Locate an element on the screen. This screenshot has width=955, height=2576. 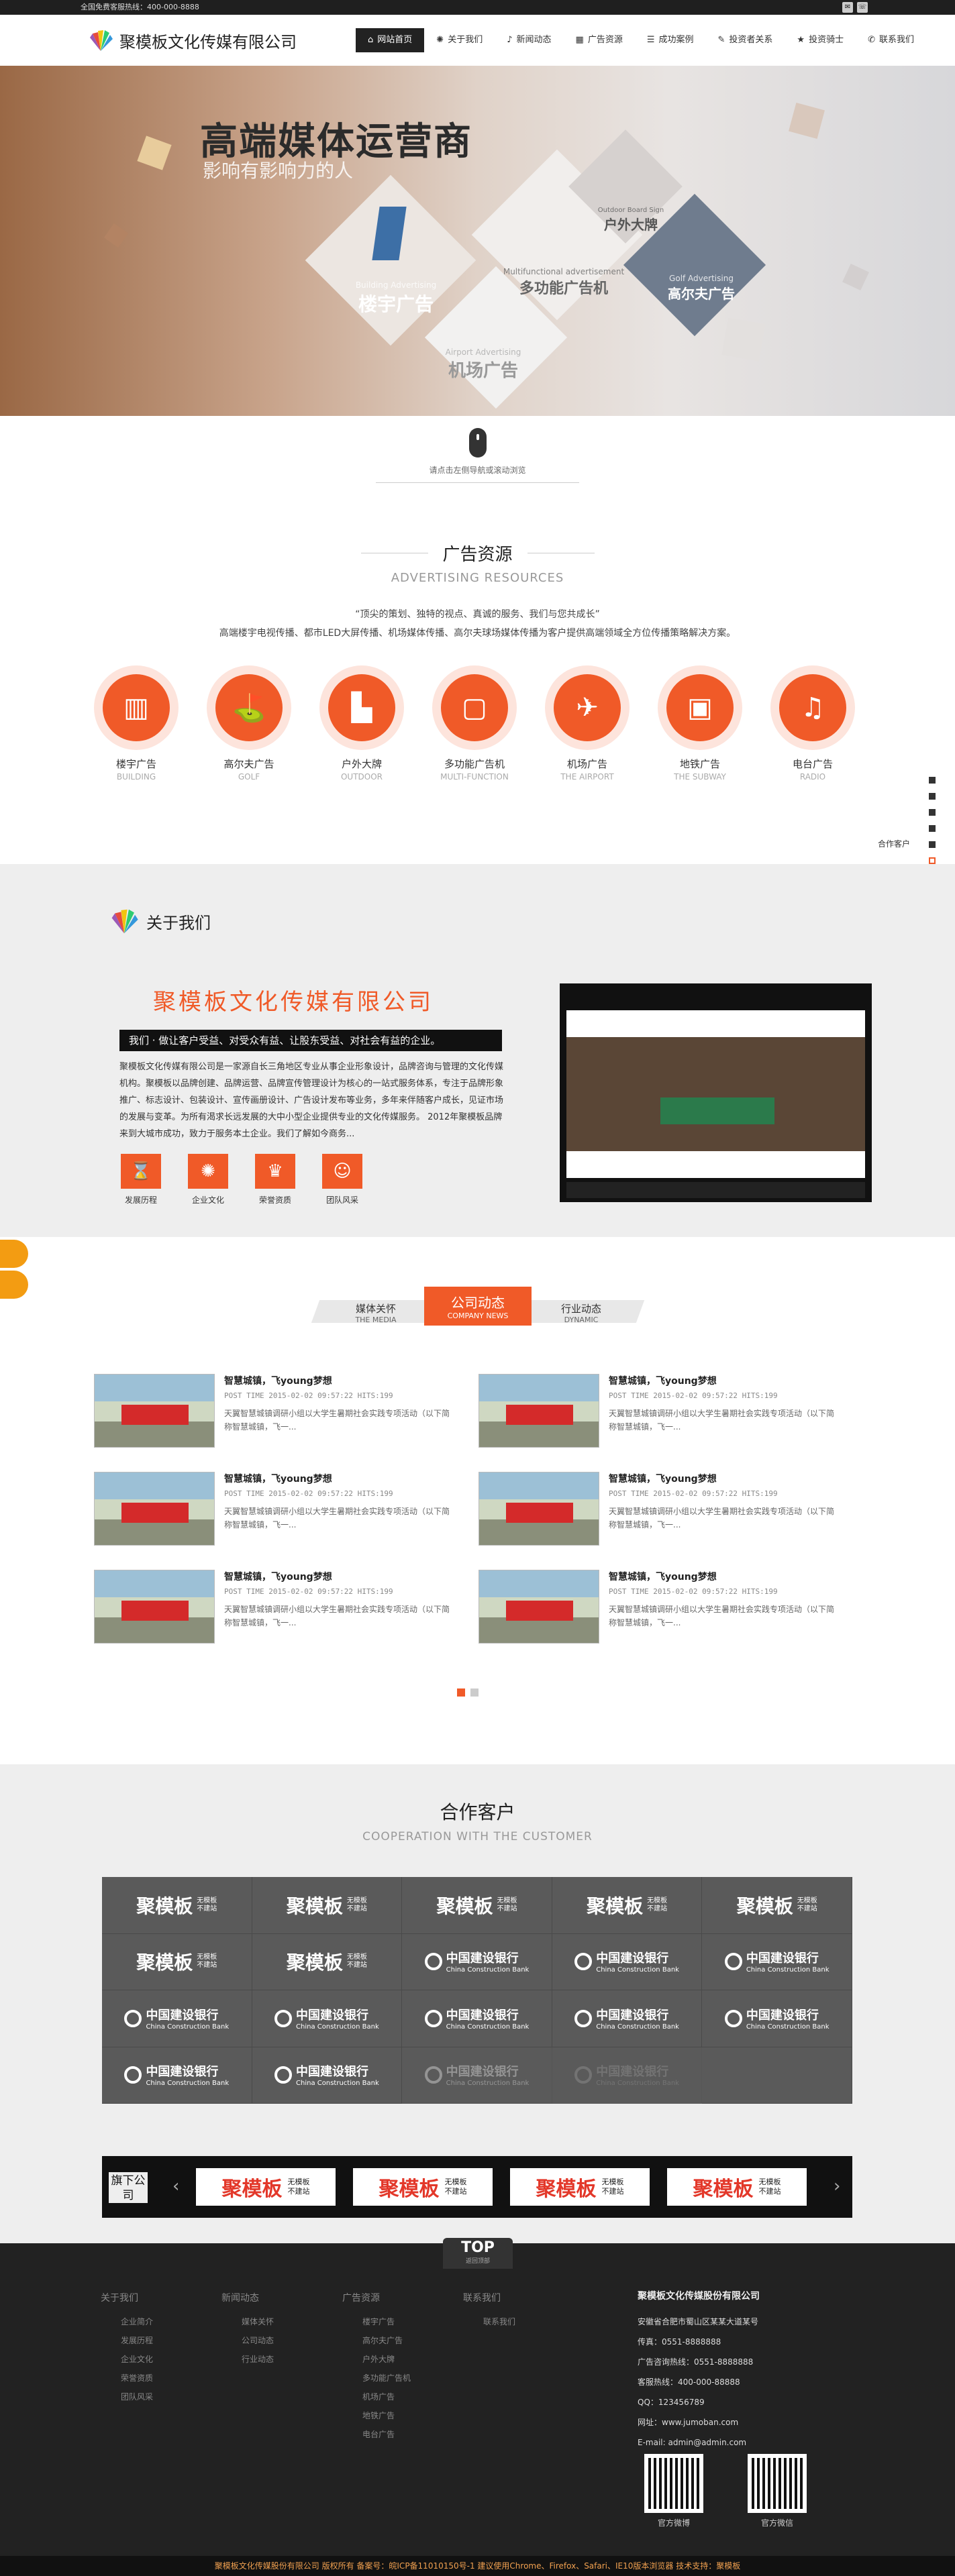
nav-cases: ☰ 成功案例 is located at coordinates (671, 40).